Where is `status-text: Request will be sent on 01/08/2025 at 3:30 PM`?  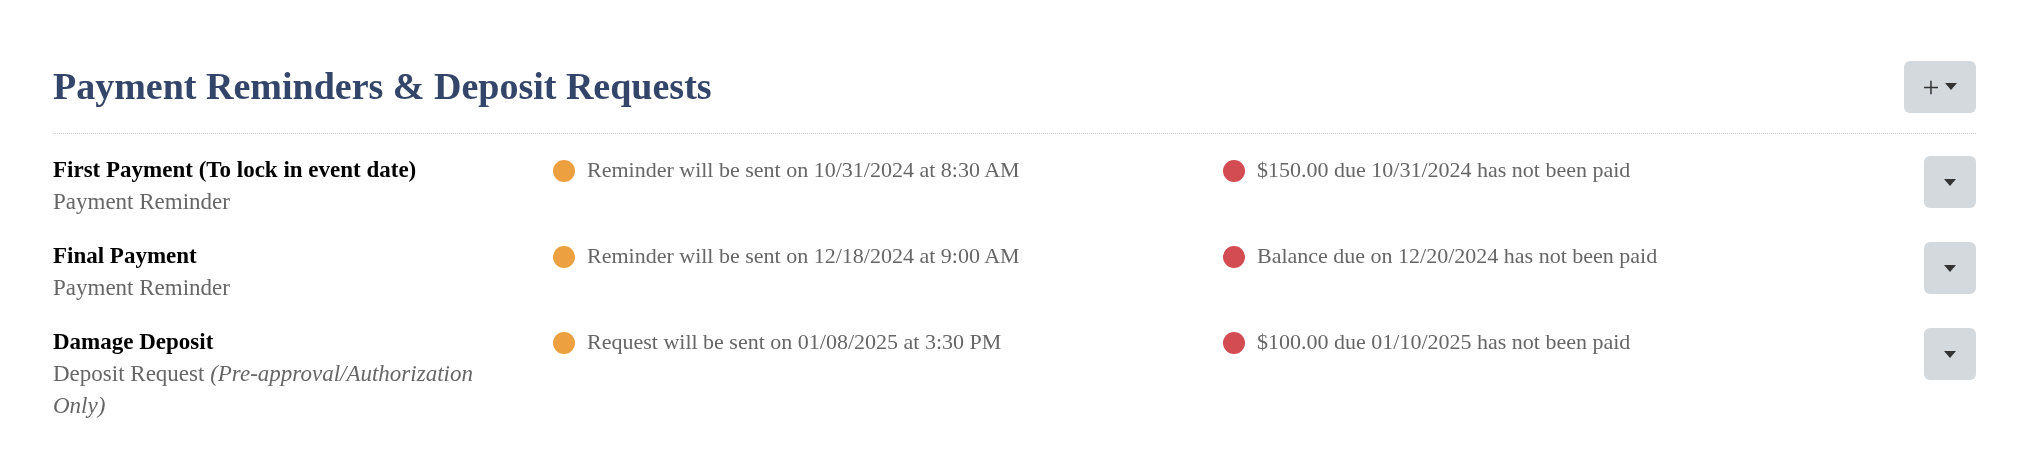 status-text: Request will be sent on 01/08/2025 at 3:30 PM is located at coordinates (794, 342).